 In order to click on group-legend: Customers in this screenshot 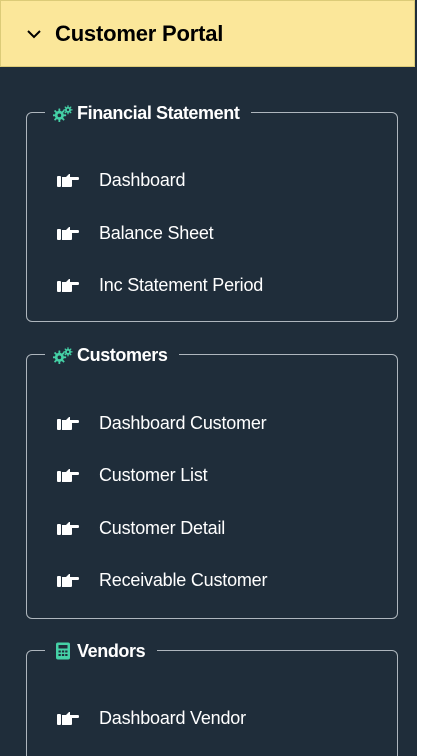, I will do `click(112, 355)`.